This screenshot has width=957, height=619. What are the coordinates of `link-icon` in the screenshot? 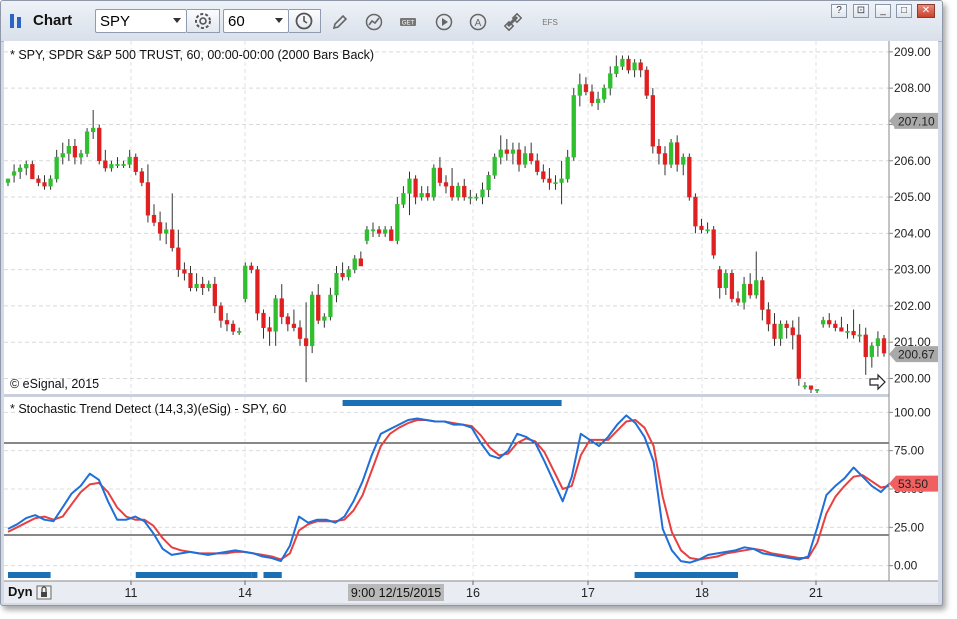 It's located at (513, 22).